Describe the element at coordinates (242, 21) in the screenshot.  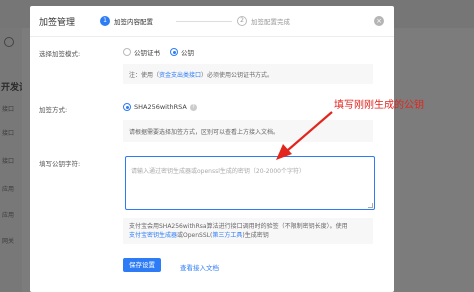
I see `step-2-number: 2` at that location.